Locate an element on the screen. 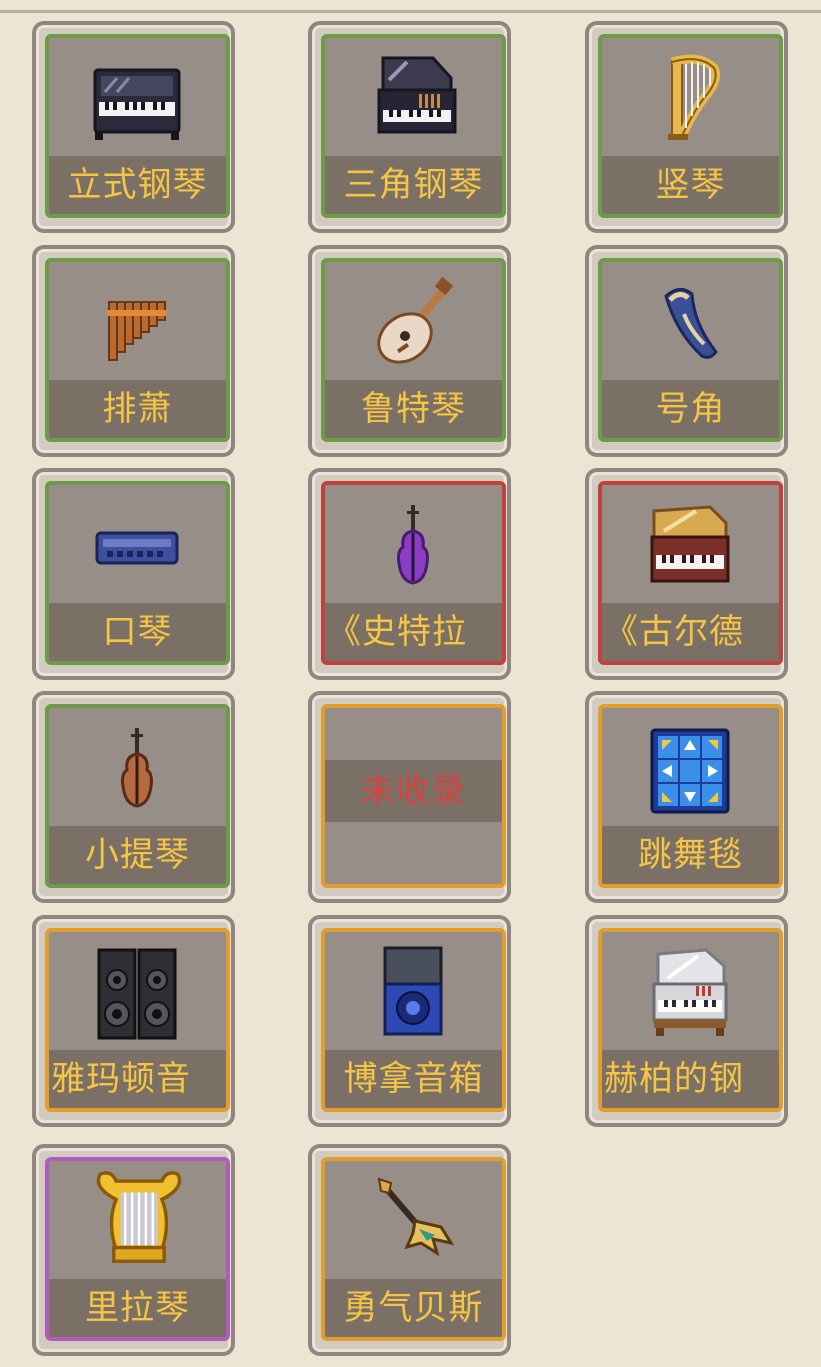 The image size is (821, 1367). instrument-name: 号角 is located at coordinates (690, 409).